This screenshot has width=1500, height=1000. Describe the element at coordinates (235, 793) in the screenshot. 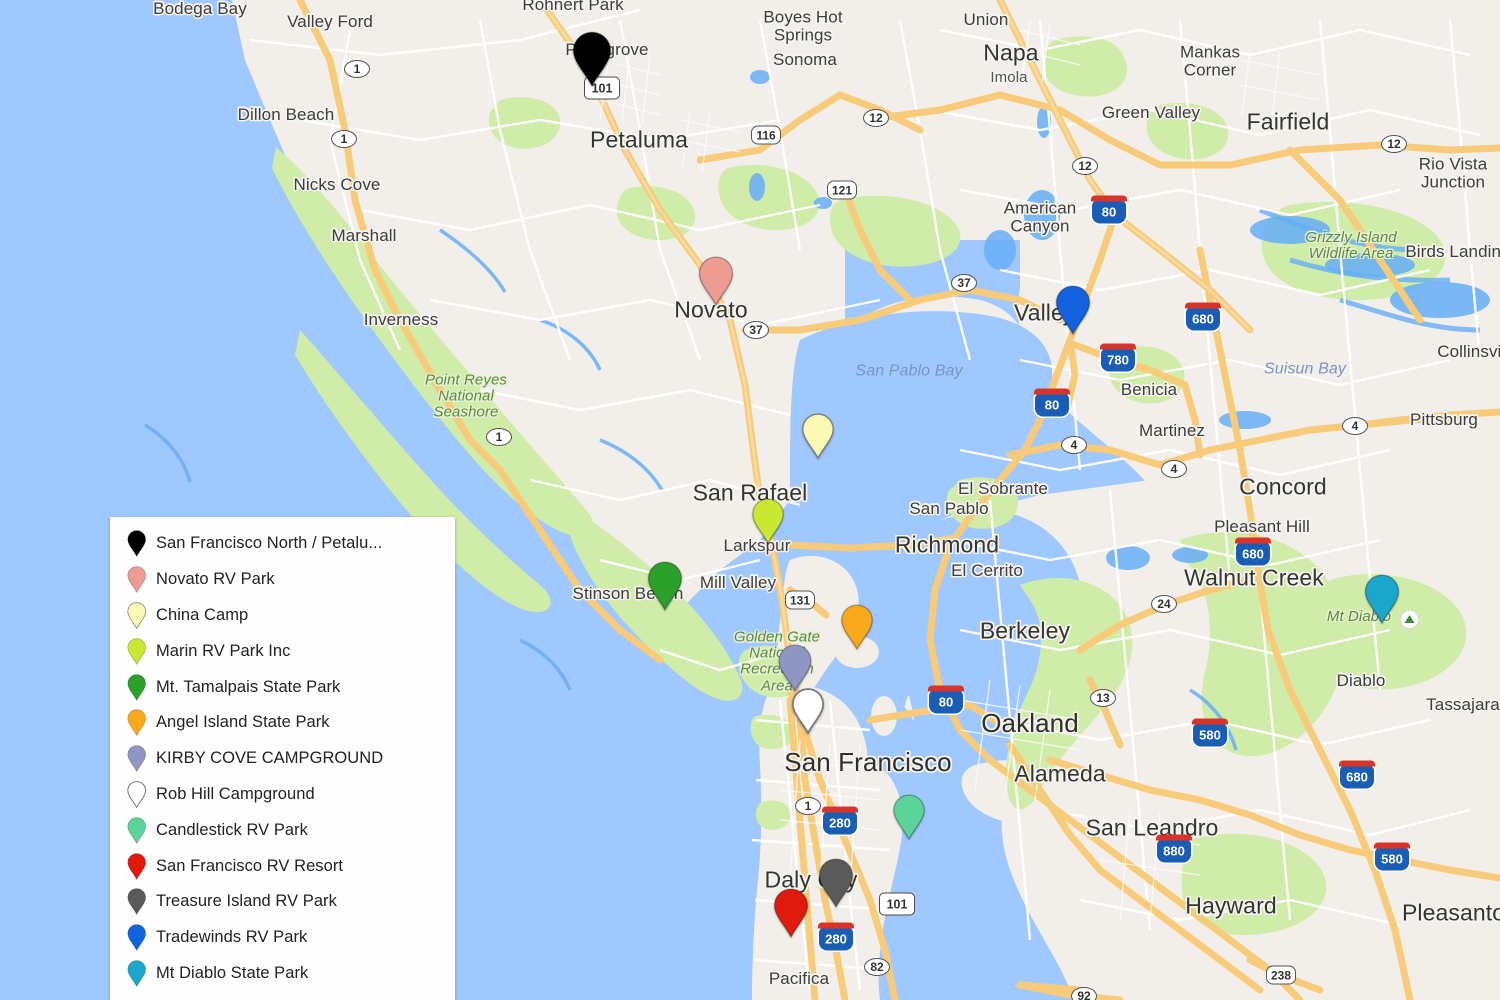

I see `legend-item-label: Rob Hill Campground` at that location.